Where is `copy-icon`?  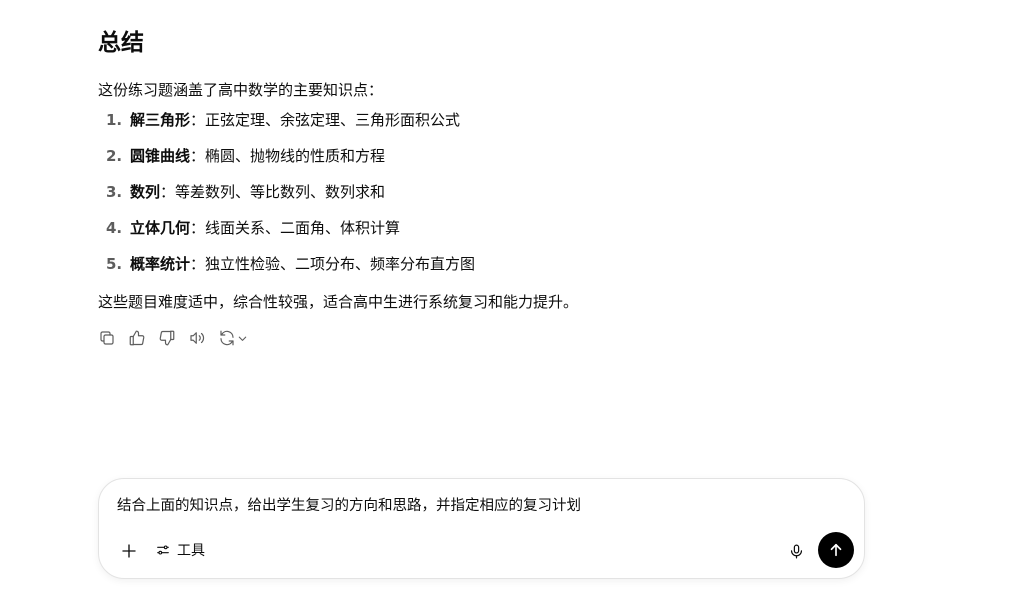
copy-icon is located at coordinates (107, 338).